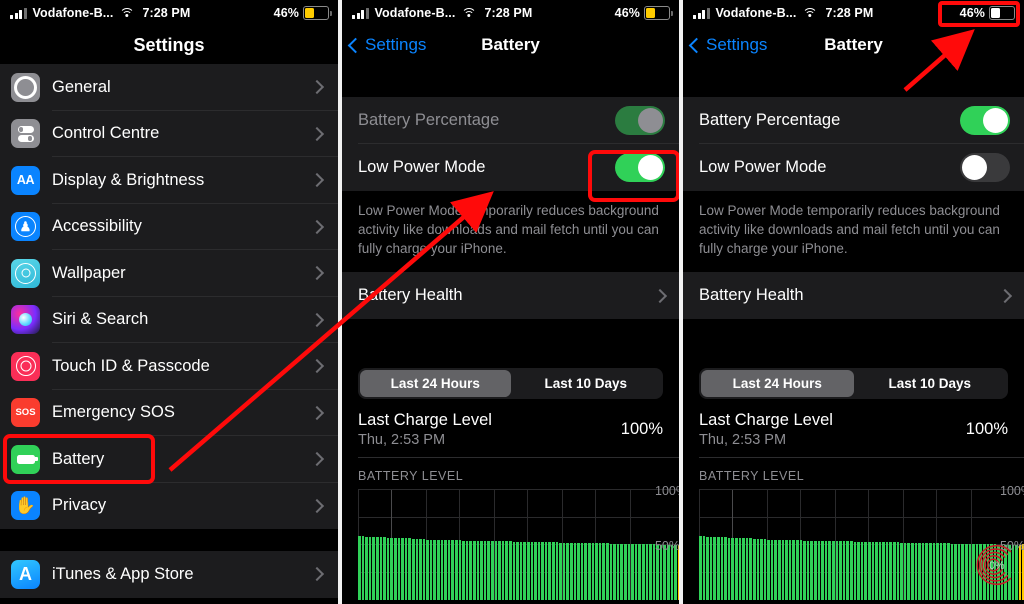 This screenshot has height=604, width=1024. I want to click on sidebar-item-itunes-app-store: AiTunes & App Store, so click(169, 574).